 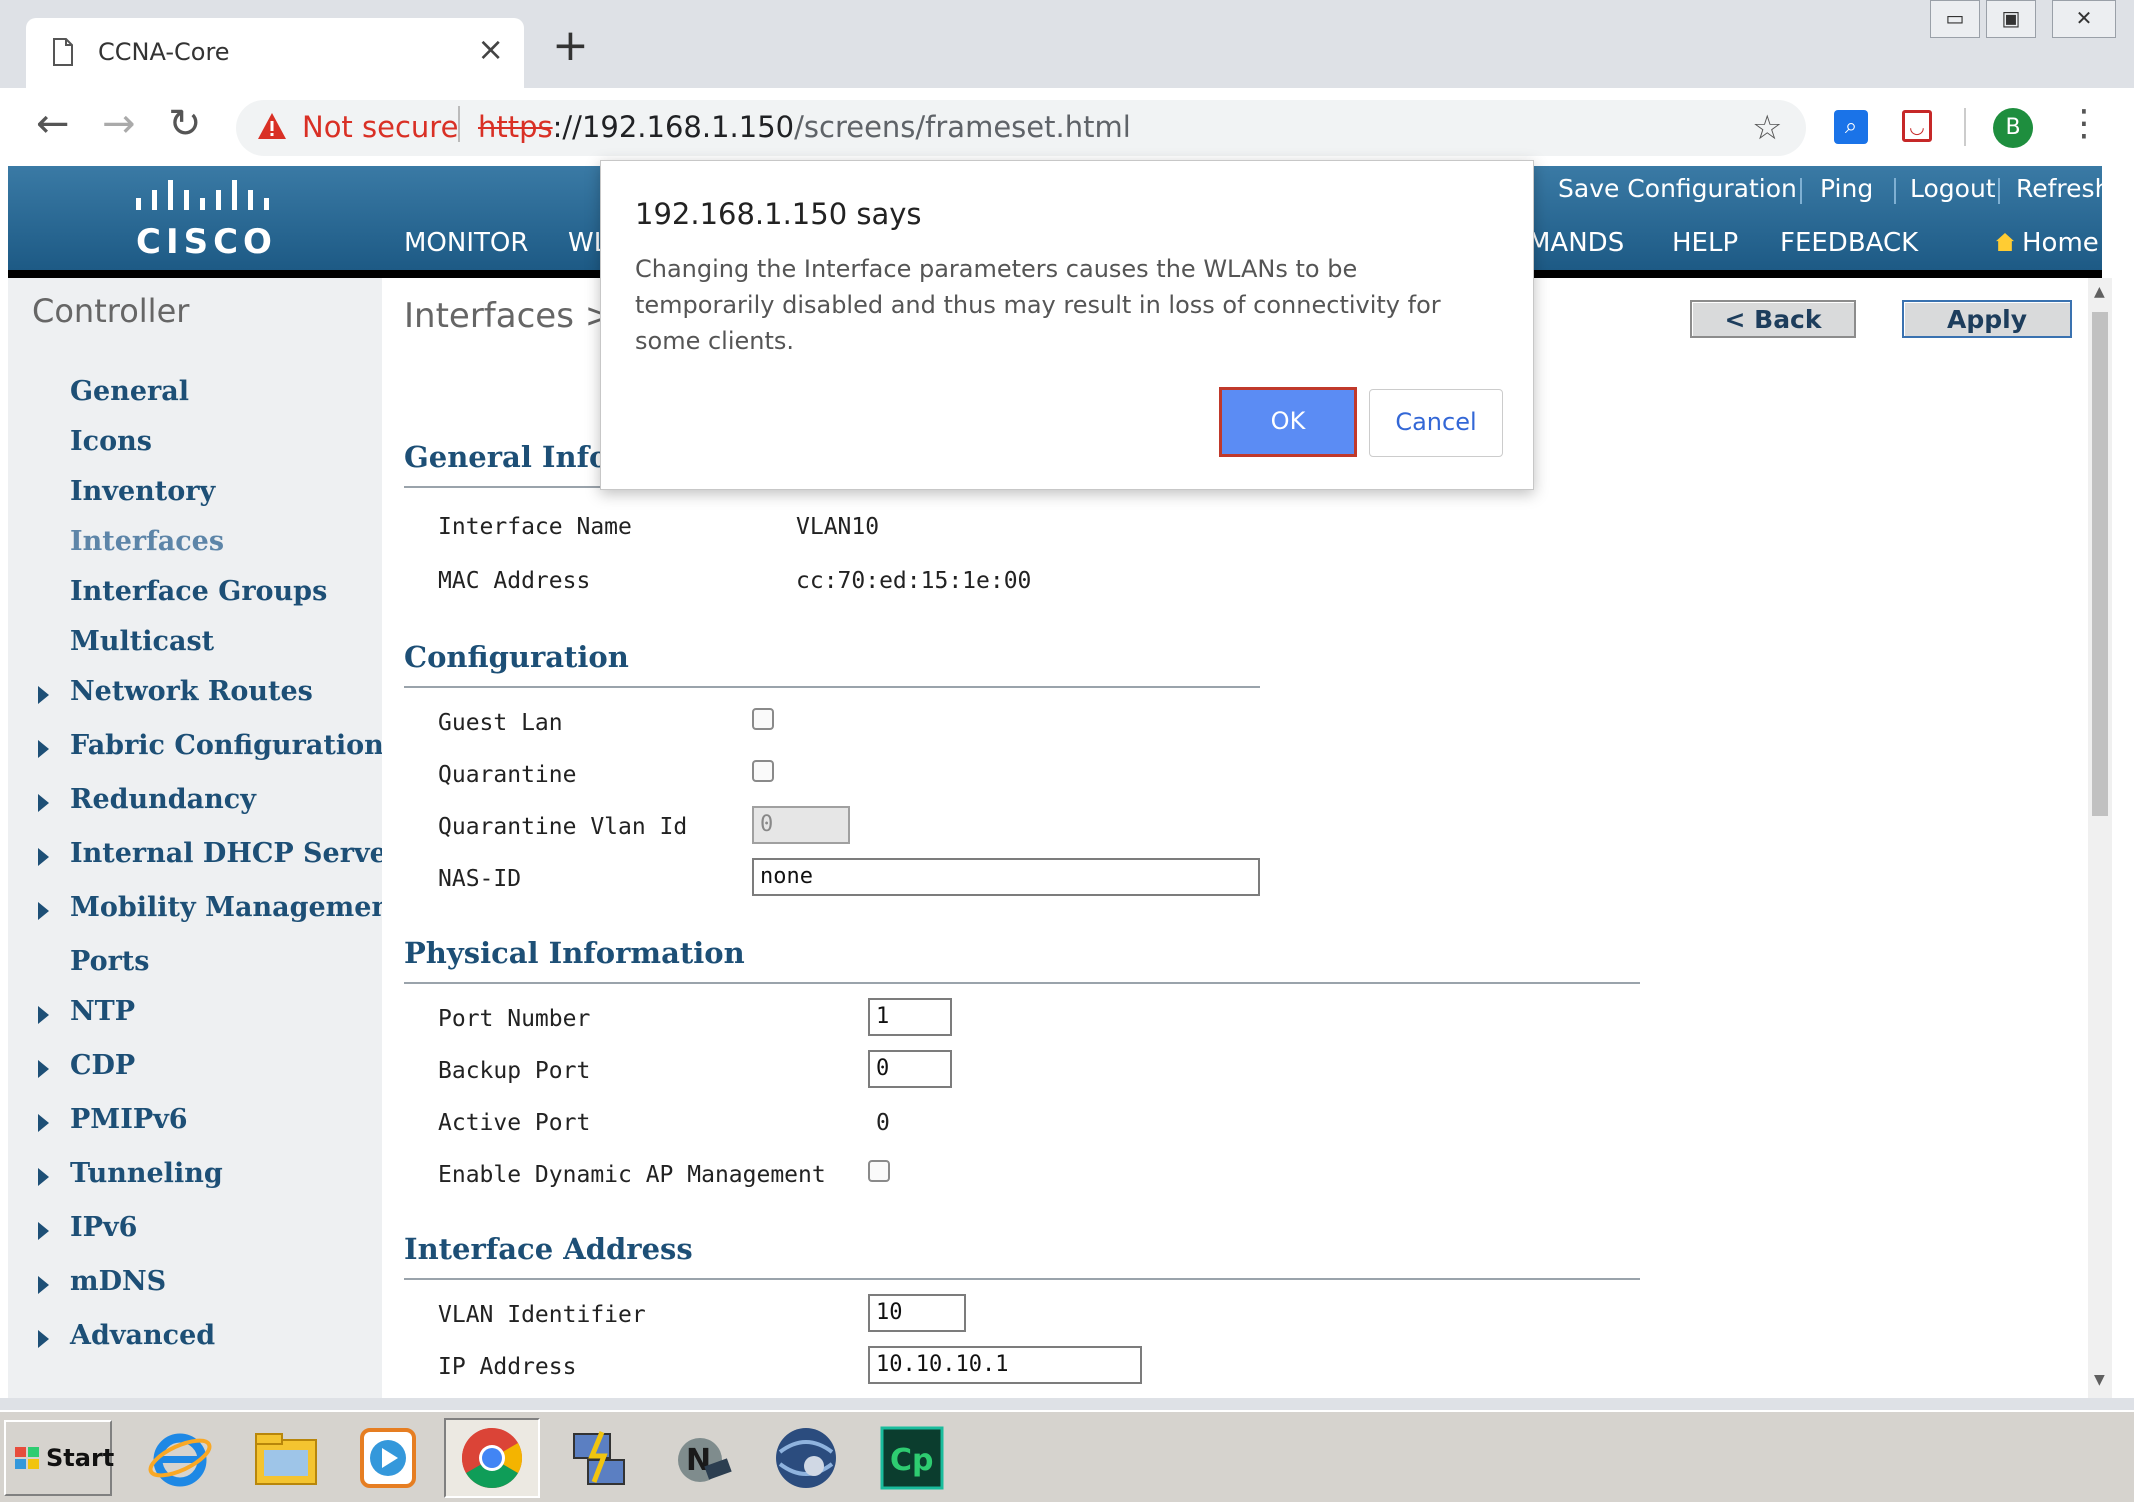 What do you see at coordinates (2013, 128) in the screenshot?
I see `profile-avatar: B` at bounding box center [2013, 128].